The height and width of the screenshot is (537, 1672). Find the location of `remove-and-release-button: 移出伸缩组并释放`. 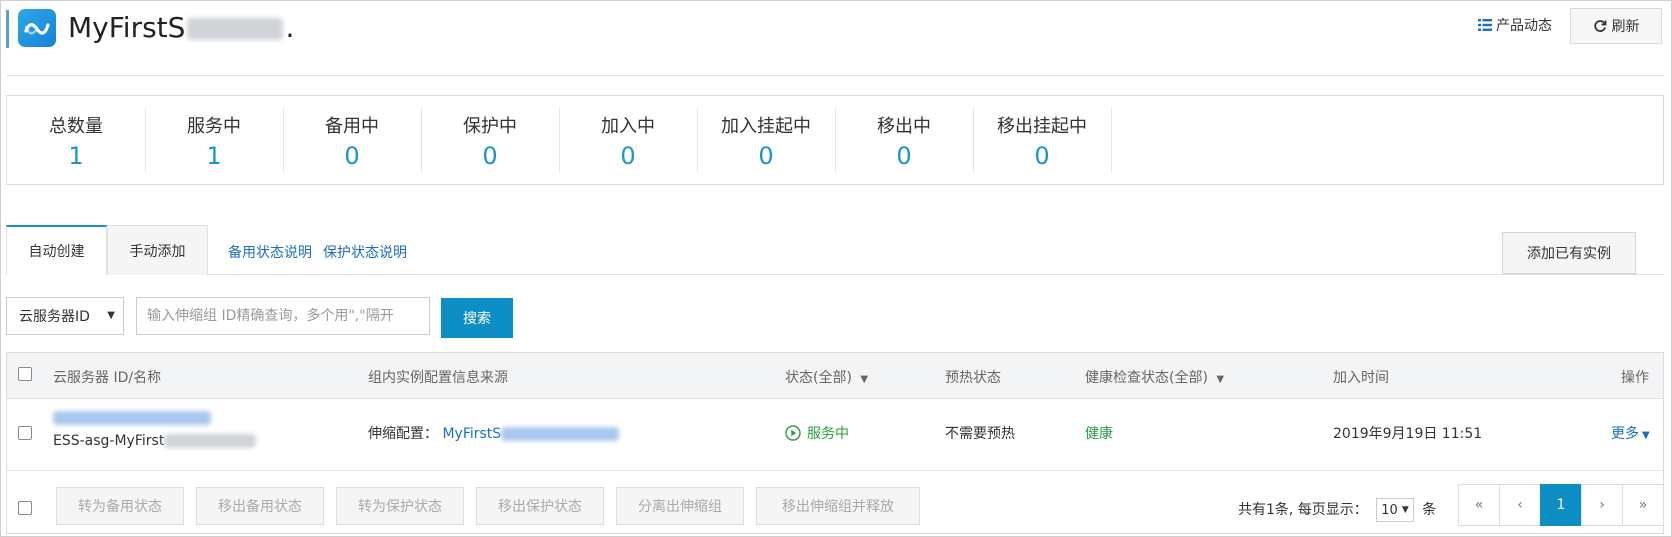

remove-and-release-button: 移出伸缩组并释放 is located at coordinates (838, 506).